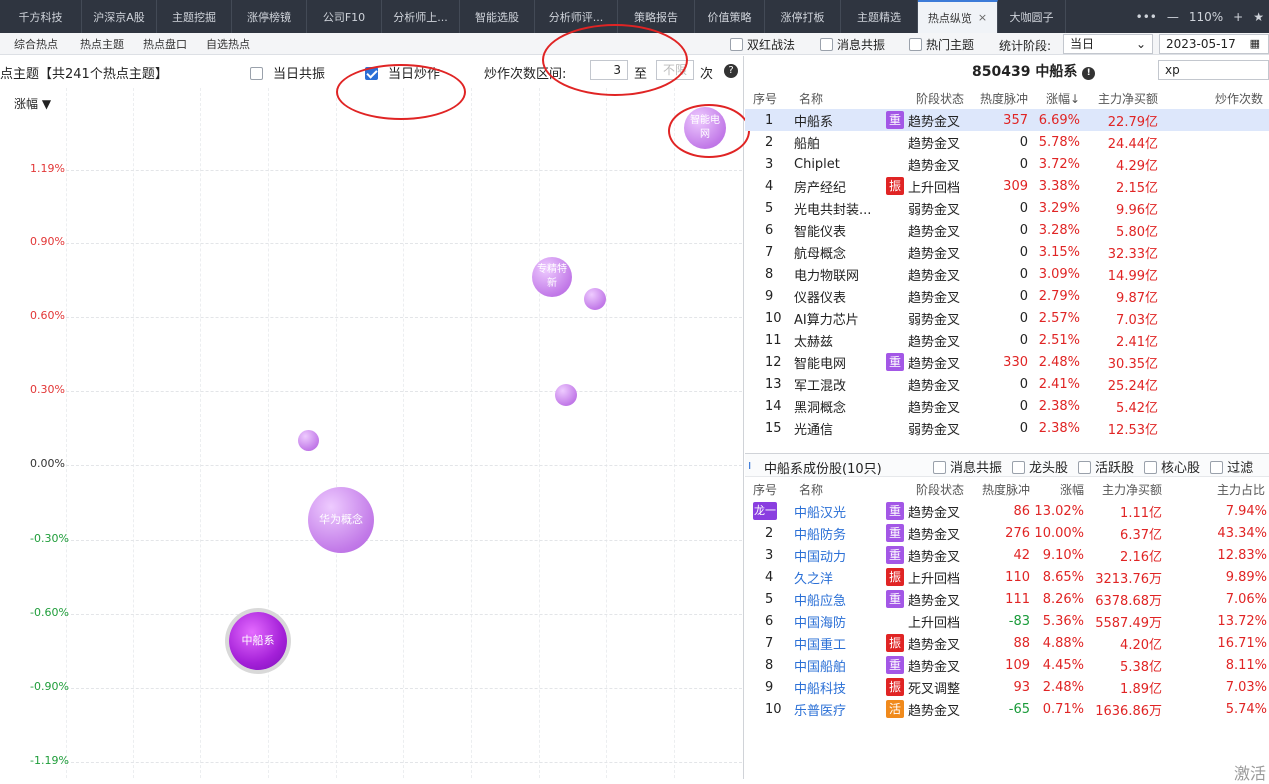  What do you see at coordinates (1007, 274) in the screenshot?
I see `theme-row: 8 电力物联网 趋势金叉 0 3.09% 14.99亿` at bounding box center [1007, 274].